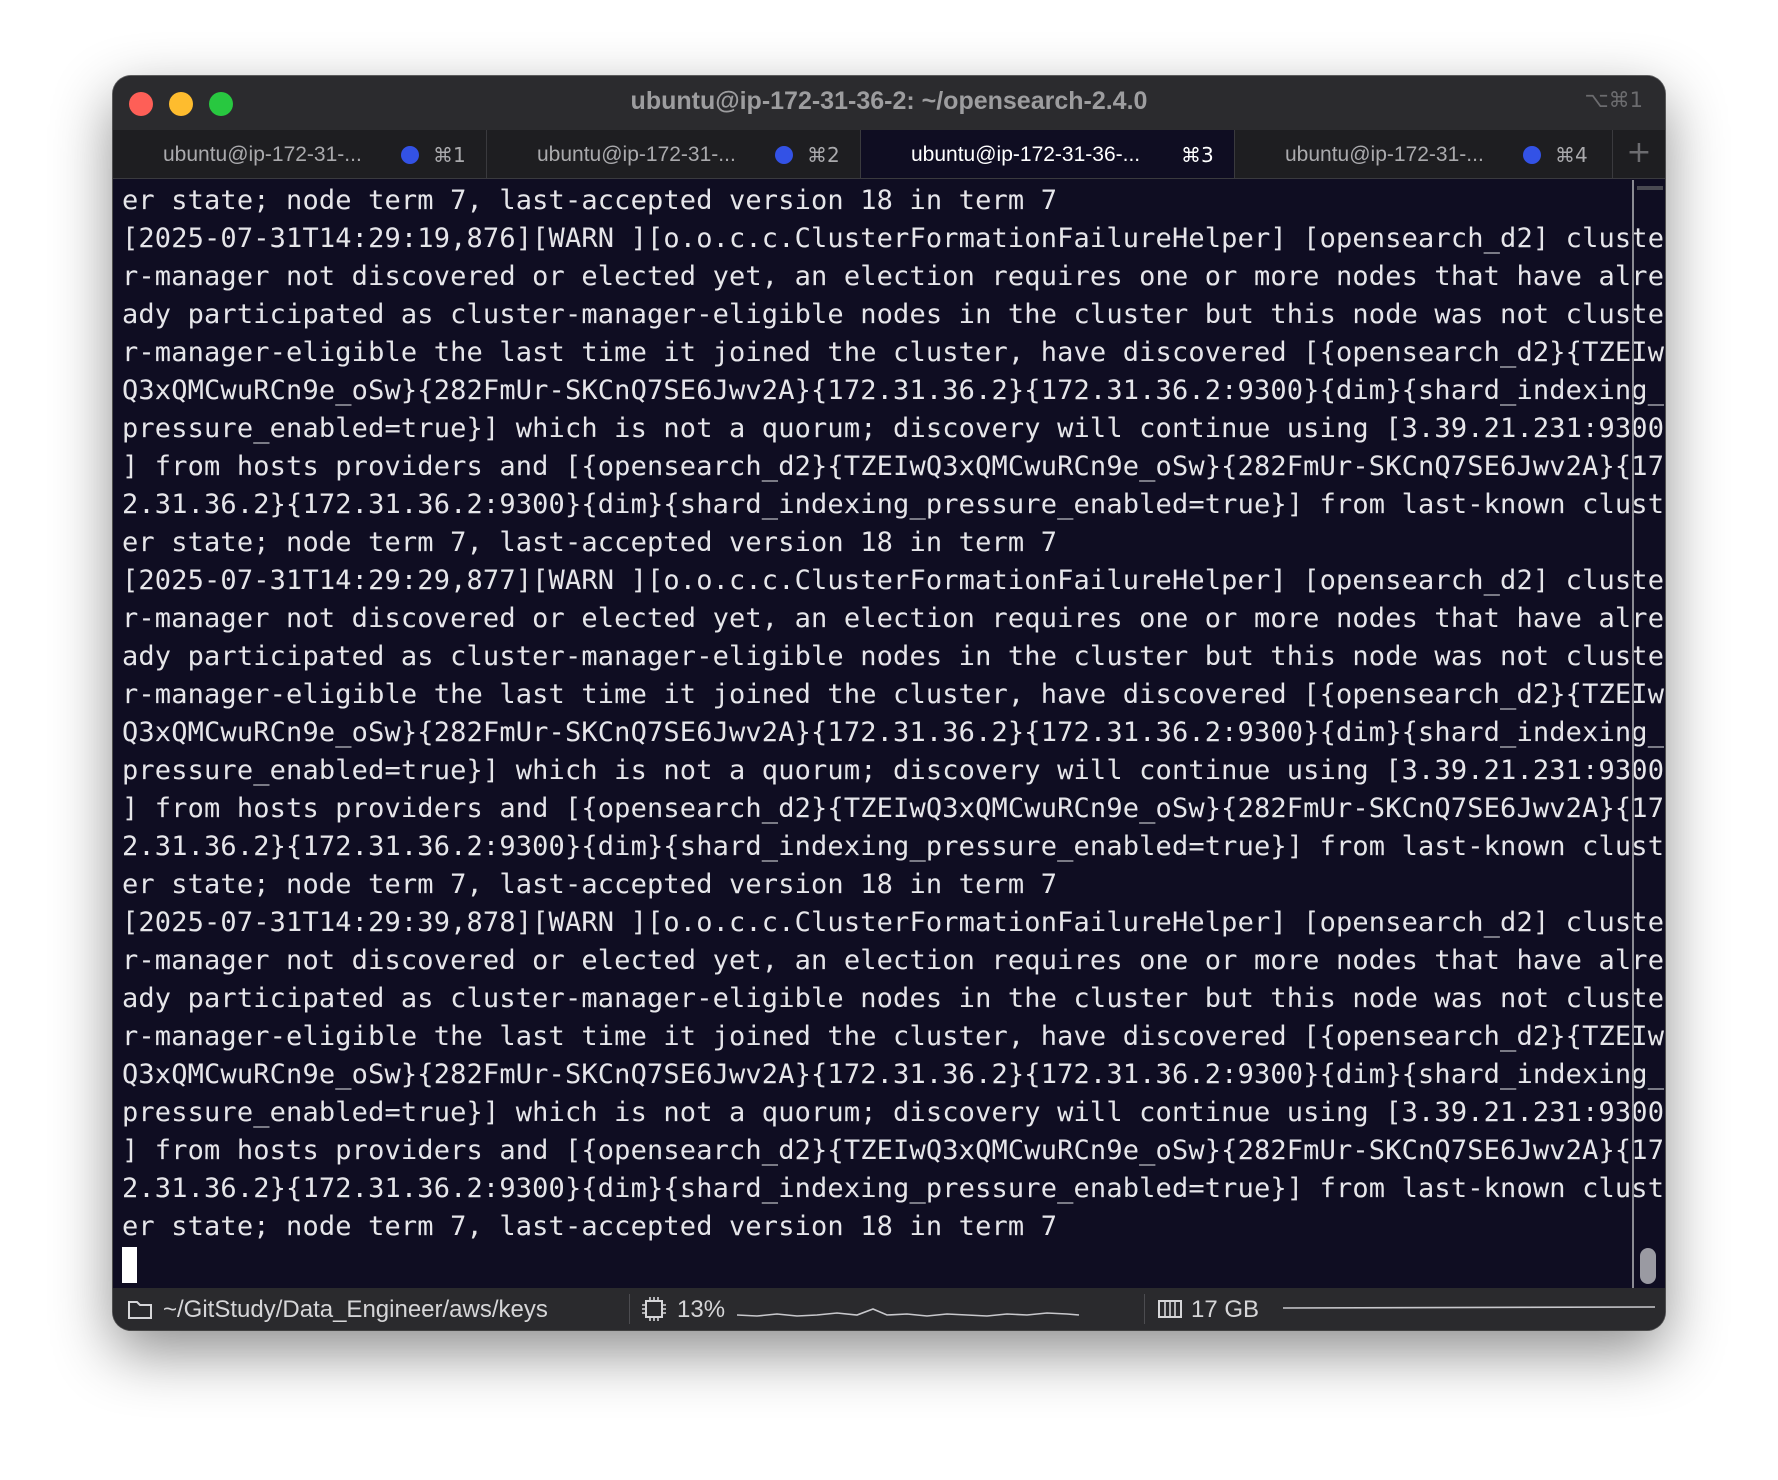 This screenshot has width=1778, height=1480. What do you see at coordinates (823, 155) in the screenshot?
I see `tab-shortcut: ⌘2` at bounding box center [823, 155].